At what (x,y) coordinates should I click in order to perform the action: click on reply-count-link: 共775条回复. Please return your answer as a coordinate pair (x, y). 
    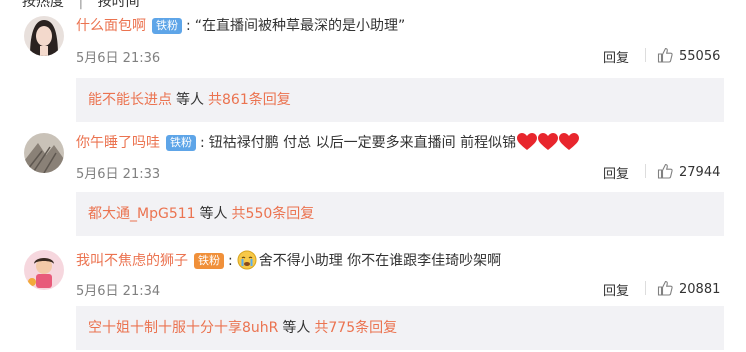
    Looking at the image, I should click on (355, 328).